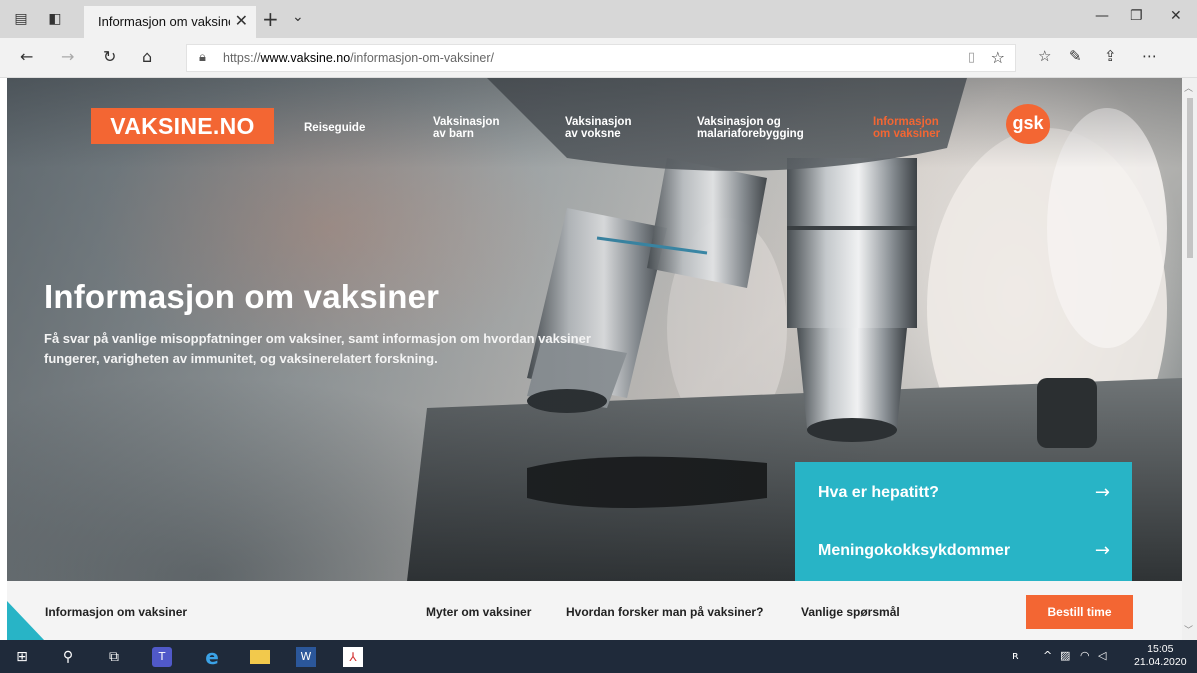 This screenshot has height=673, width=1197. What do you see at coordinates (878, 493) in the screenshot?
I see `hepatitt-link: Hva er hepatitt?` at bounding box center [878, 493].